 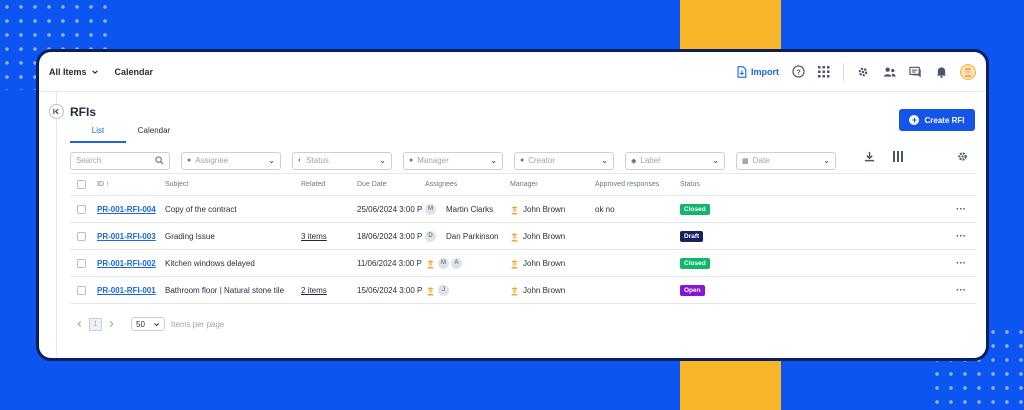 I want to click on per-page-value: 50, so click(x=140, y=324).